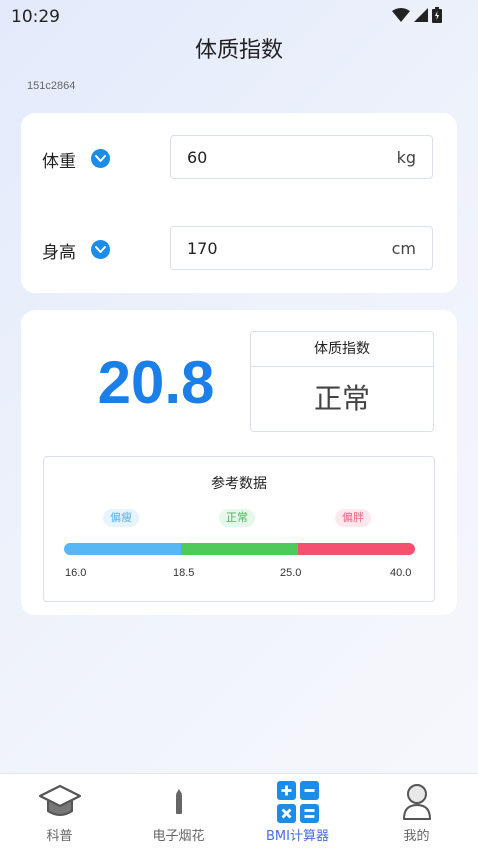  Describe the element at coordinates (59, 802) in the screenshot. I see `graduation-cap-icon` at that location.